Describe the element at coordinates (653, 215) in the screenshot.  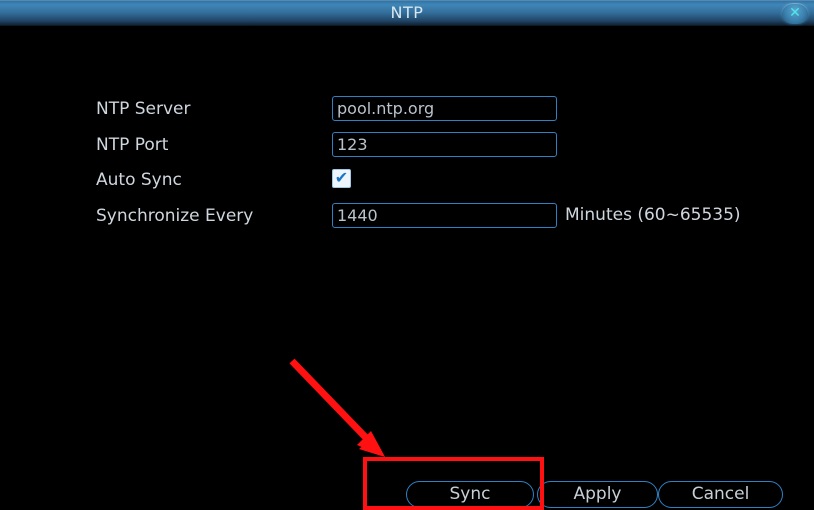
I see `synchronize-every-units: Minutes (60~65535)` at that location.